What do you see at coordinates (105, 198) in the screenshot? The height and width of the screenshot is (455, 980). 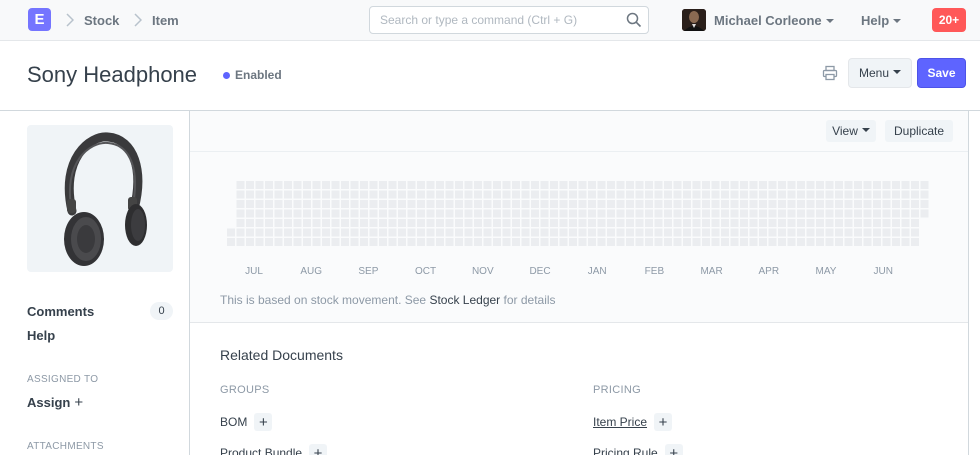 I see `headphone-image` at bounding box center [105, 198].